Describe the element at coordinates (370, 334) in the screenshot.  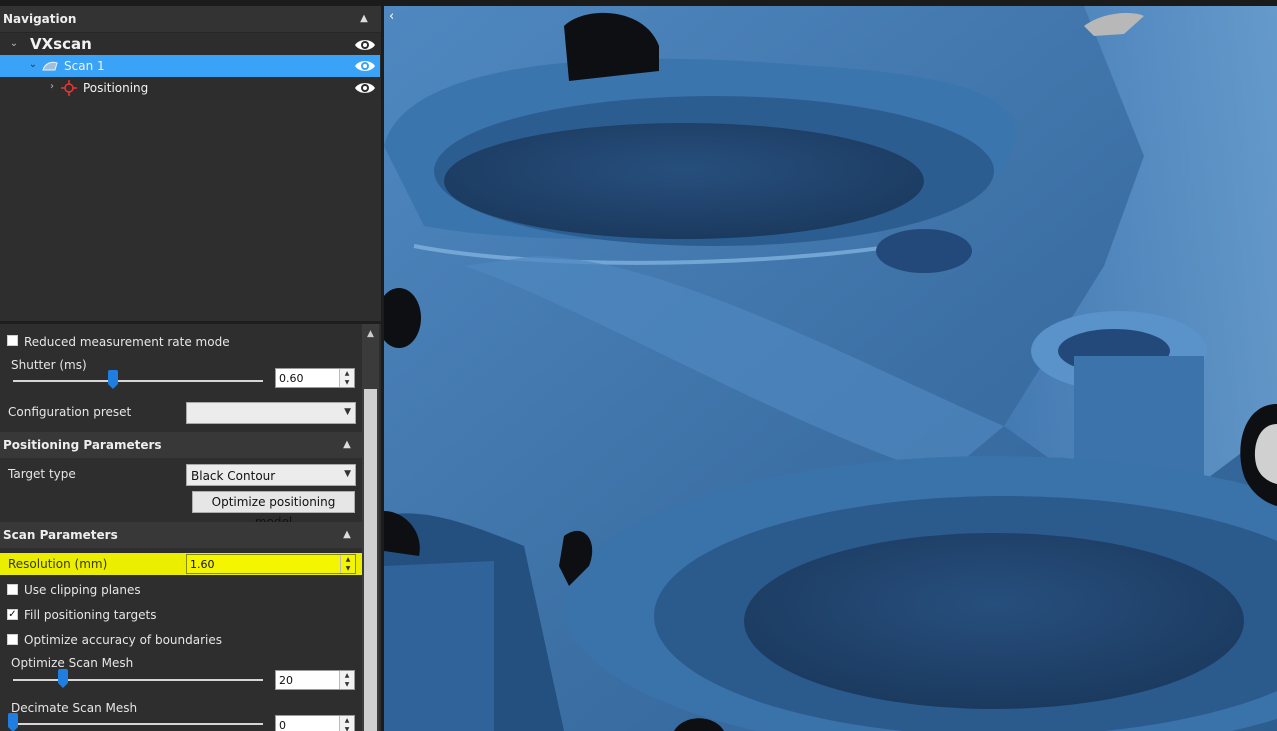
I see `scroll-up-icon: ▲` at that location.